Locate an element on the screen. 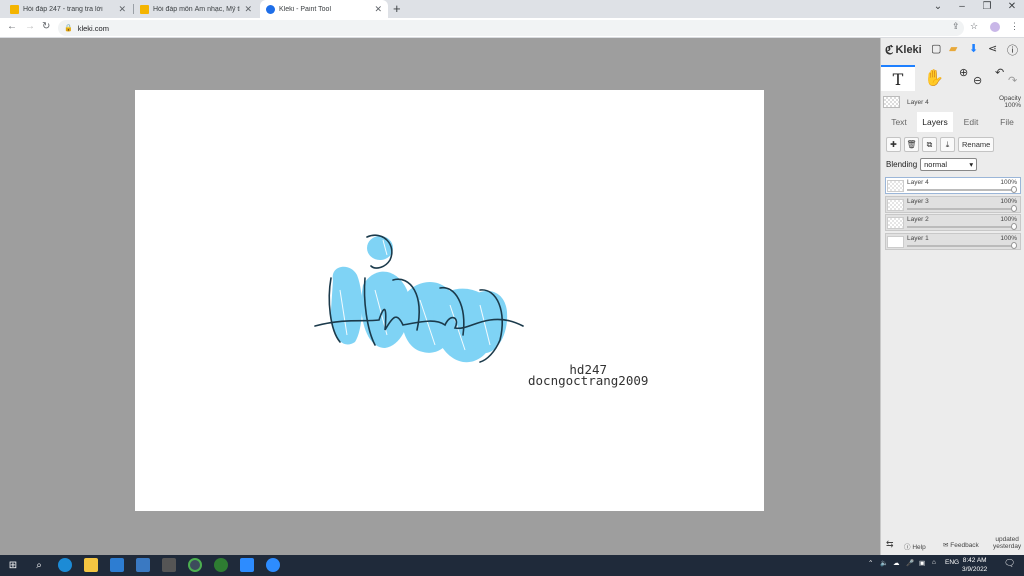 Image resolution: width=1024 pixels, height=576 pixels. chrome-icon is located at coordinates (195, 565).